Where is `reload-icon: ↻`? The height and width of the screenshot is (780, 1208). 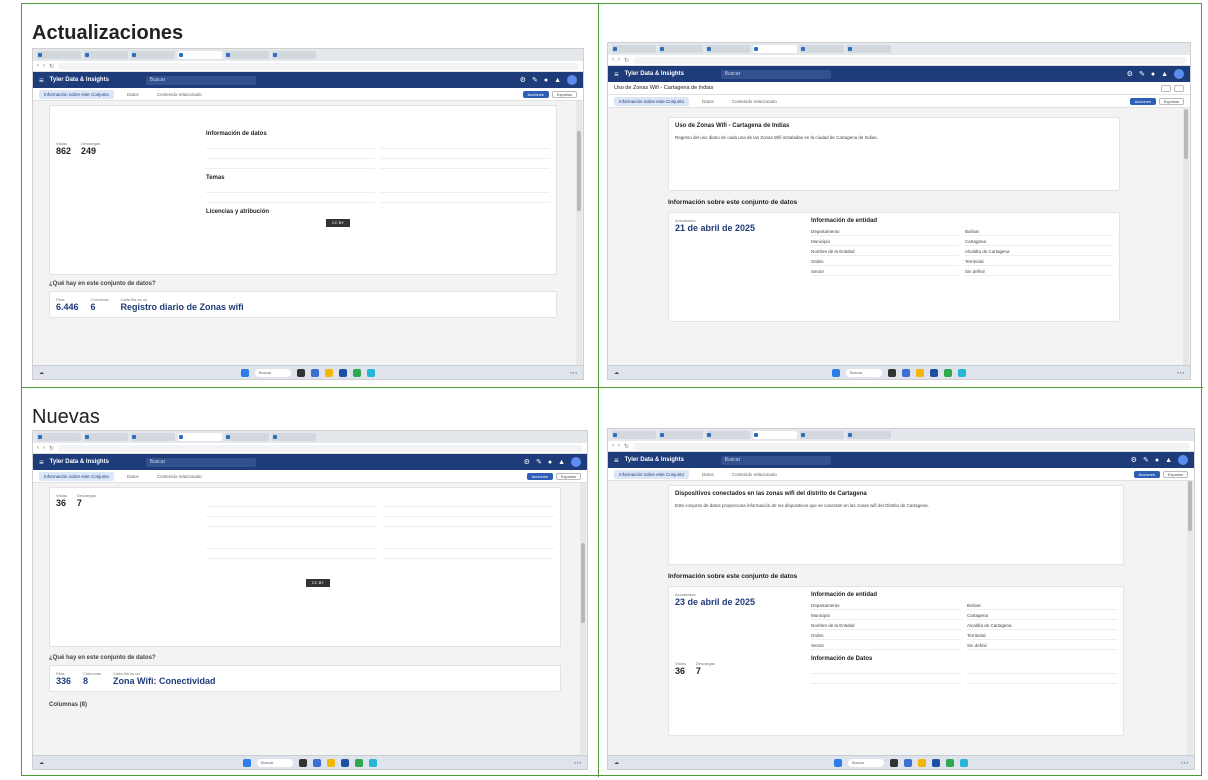
reload-icon: ↻ is located at coordinates (626, 60).